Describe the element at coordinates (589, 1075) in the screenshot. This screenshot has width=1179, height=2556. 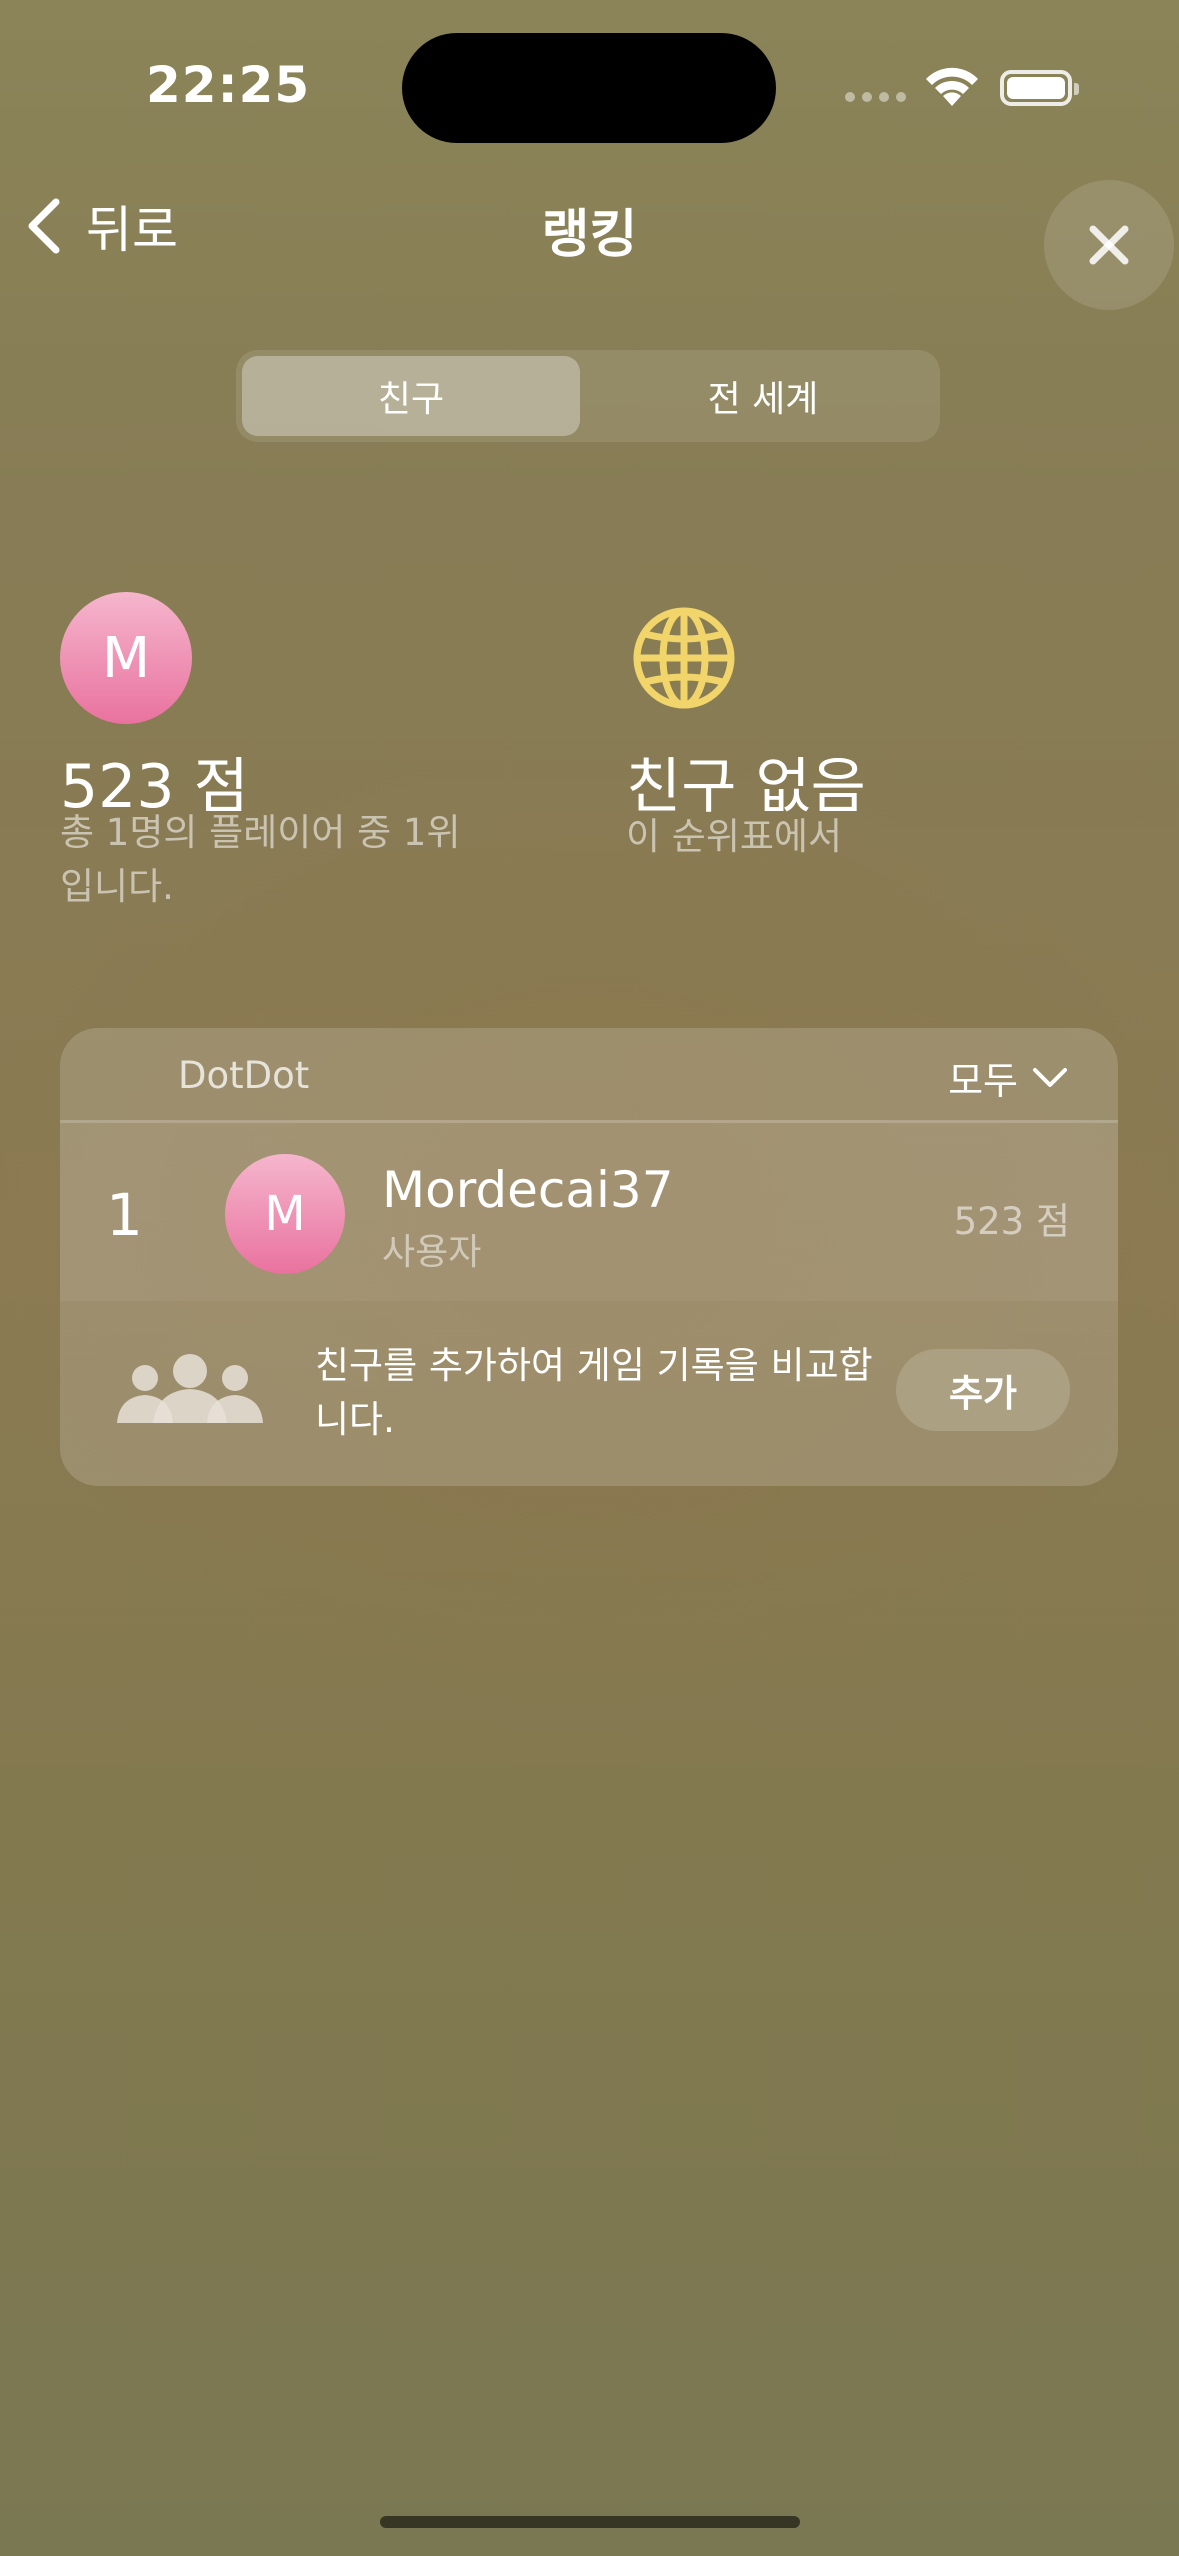
I see `leaderboard-header: DotDot 모두` at that location.